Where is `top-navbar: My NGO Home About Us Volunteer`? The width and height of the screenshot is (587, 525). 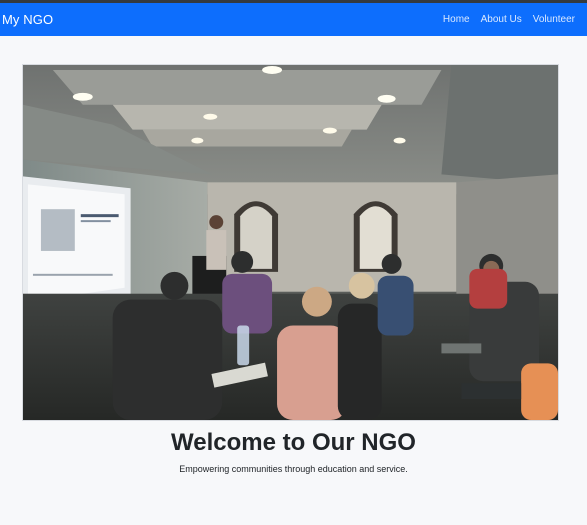 top-navbar: My NGO Home About Us Volunteer is located at coordinates (293, 19).